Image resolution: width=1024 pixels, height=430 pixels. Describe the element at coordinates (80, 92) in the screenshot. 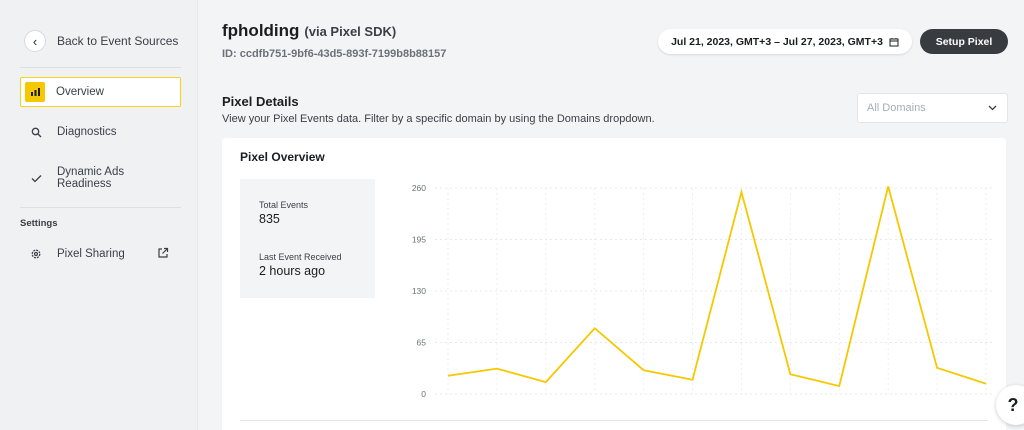

I see `sidebar-item-label: Overview` at that location.